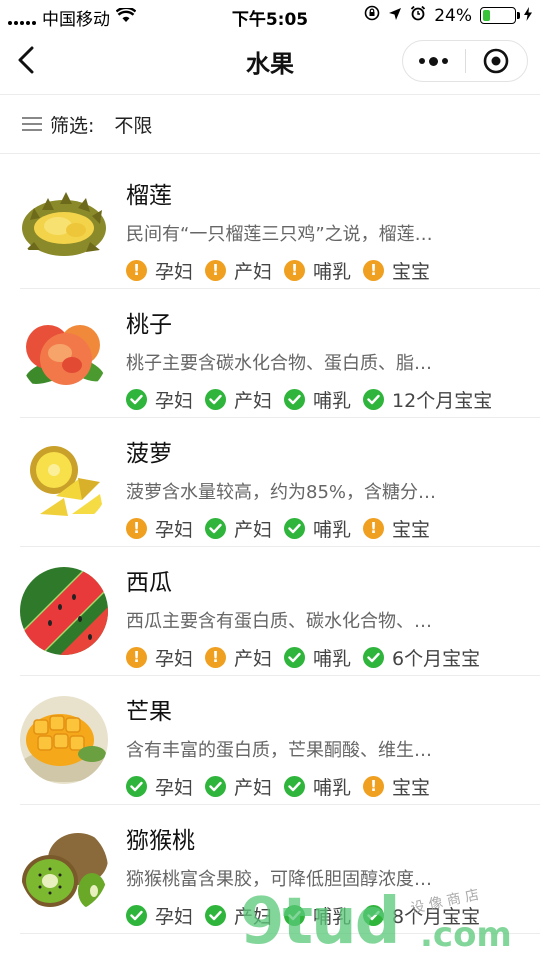  Describe the element at coordinates (500, 15) in the screenshot. I see `battery-icon` at that location.